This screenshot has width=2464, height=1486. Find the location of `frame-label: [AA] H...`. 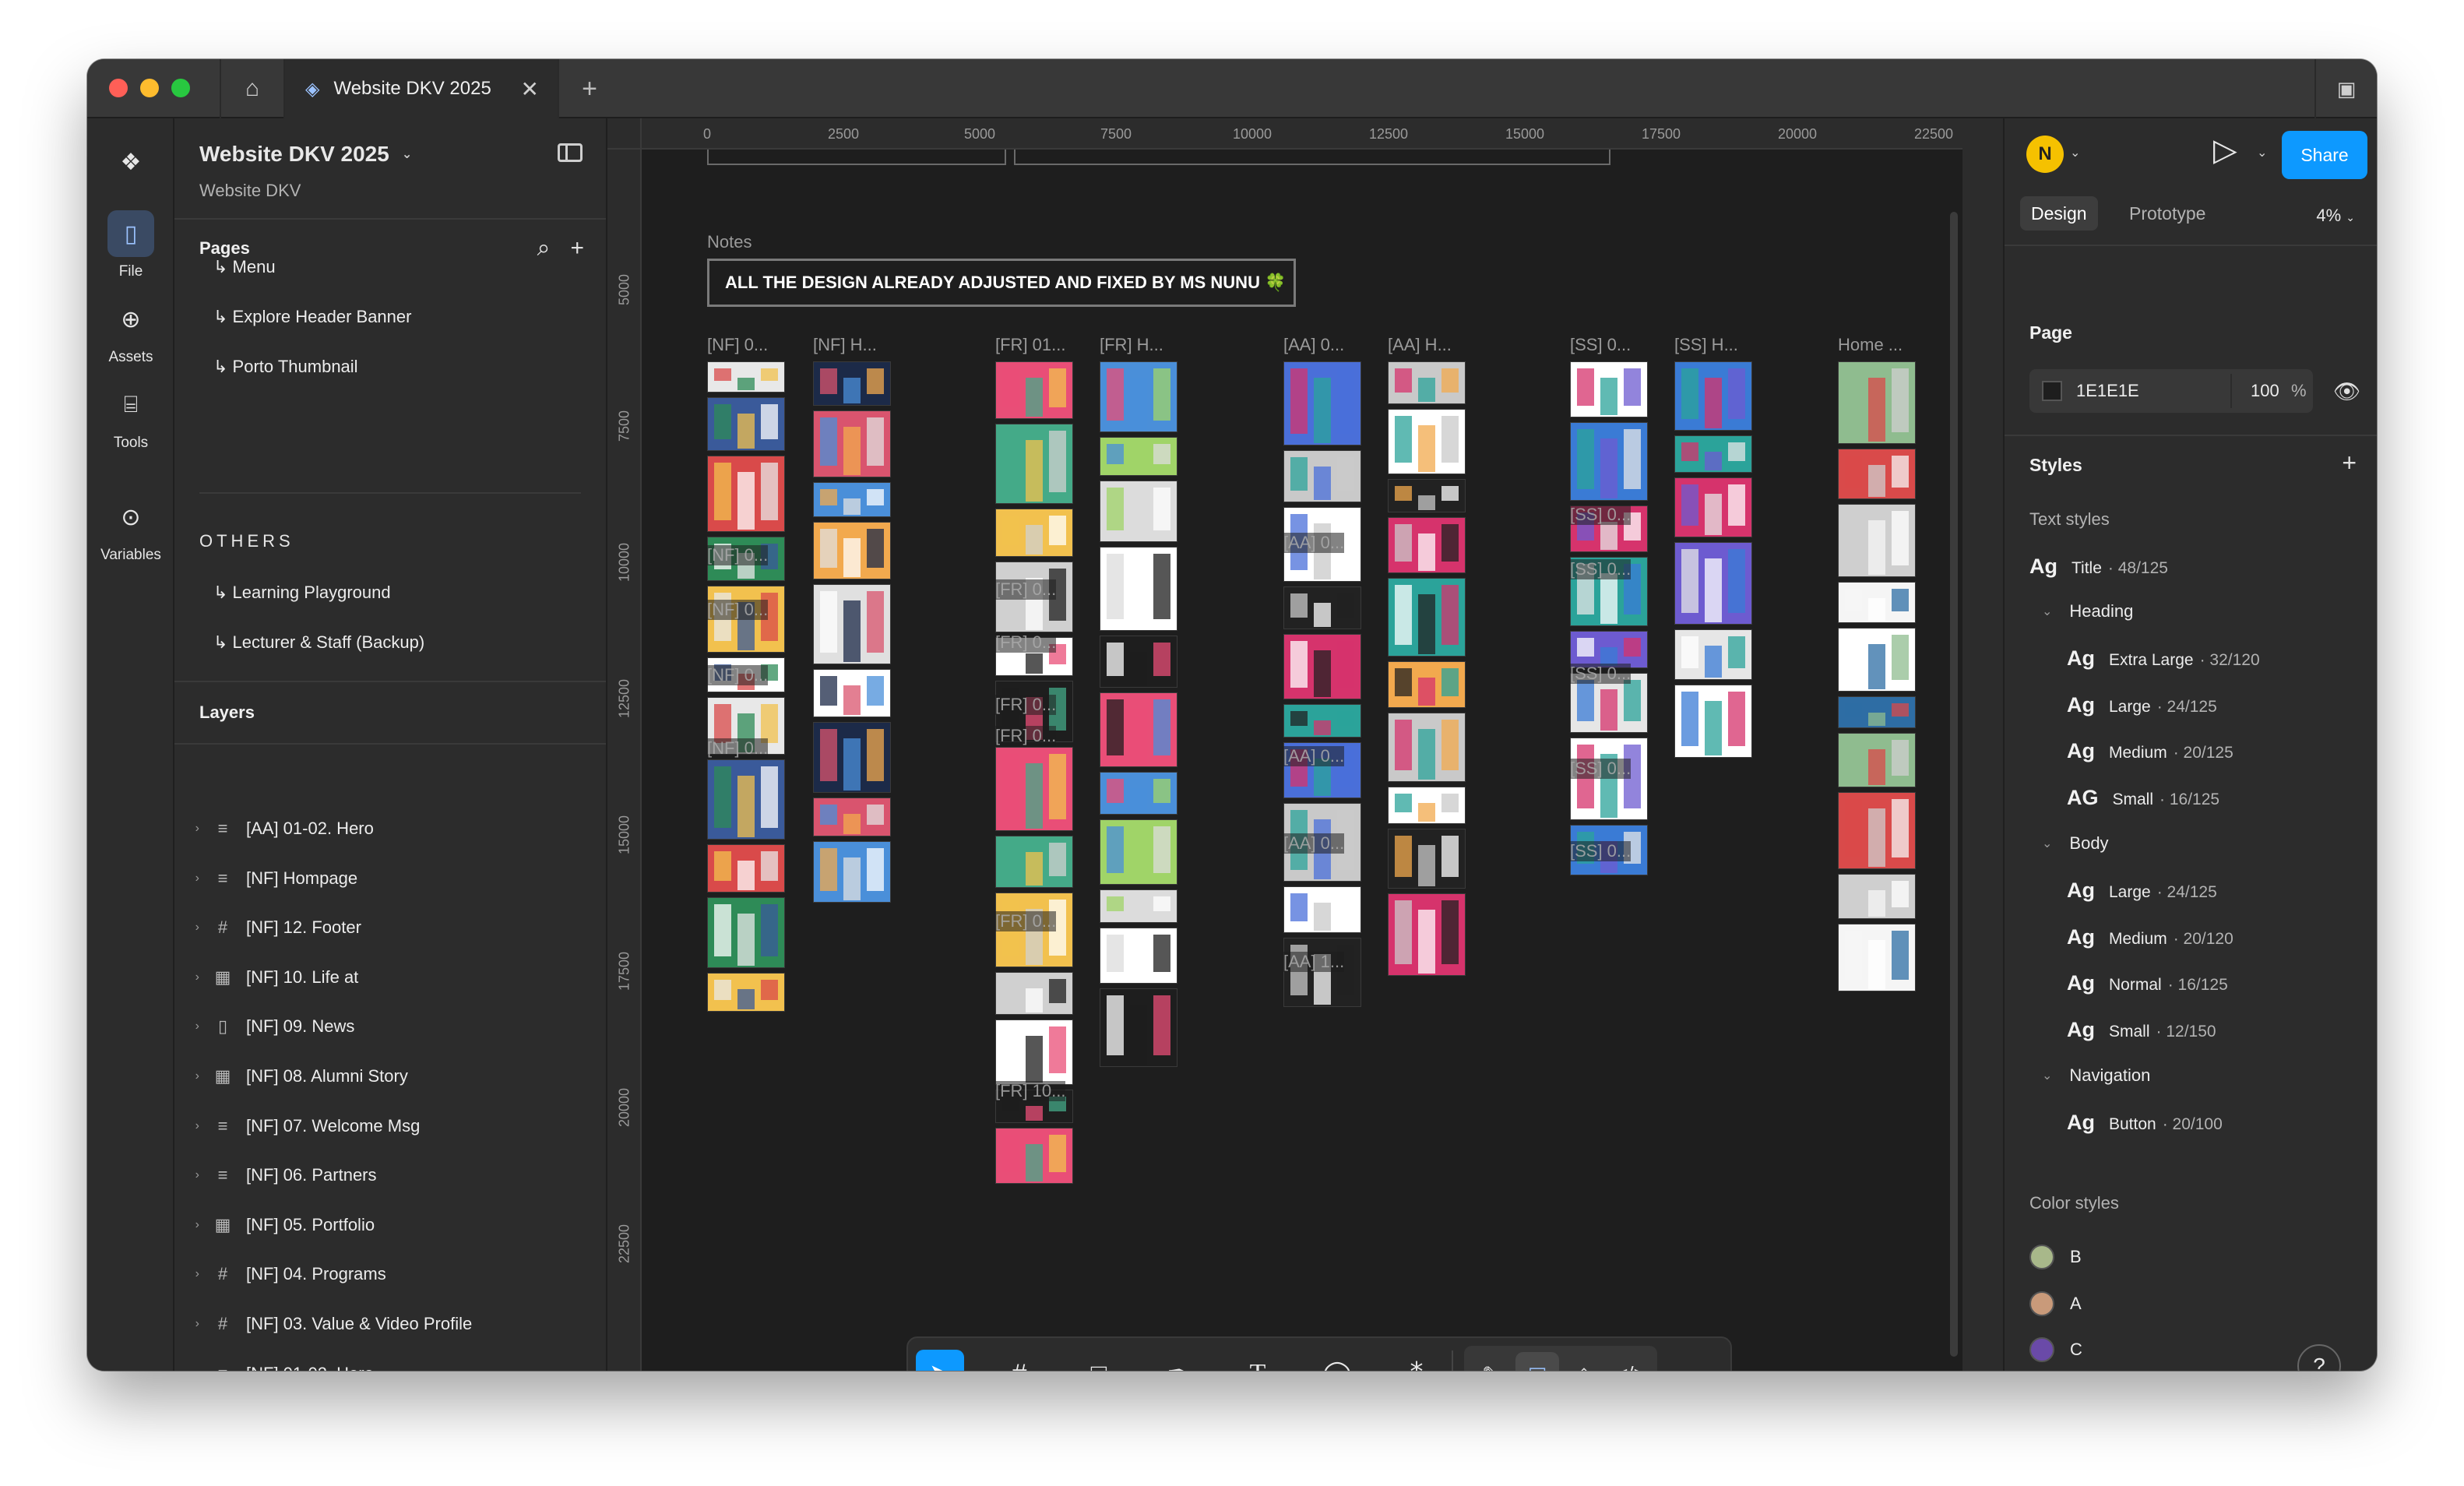

frame-label: [AA] H... is located at coordinates (1420, 345).